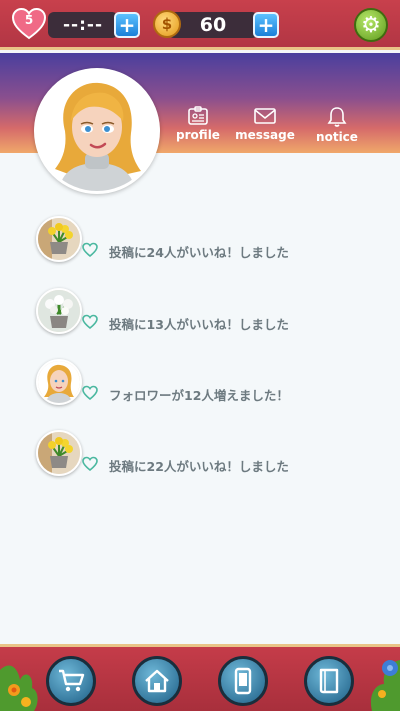 This screenshot has width=400, height=711. What do you see at coordinates (59, 382) in the screenshot?
I see `girl-avatar-thumbnail` at bounding box center [59, 382].